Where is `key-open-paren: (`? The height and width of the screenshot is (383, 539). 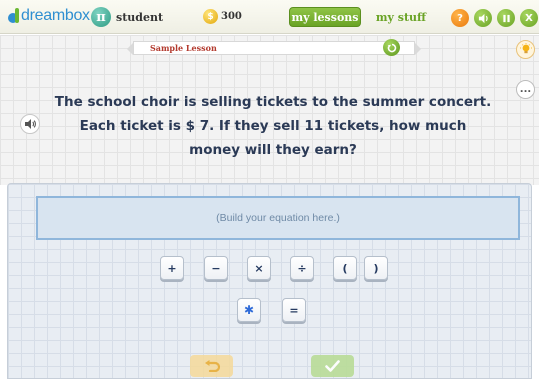
key-open-paren: ( is located at coordinates (345, 268).